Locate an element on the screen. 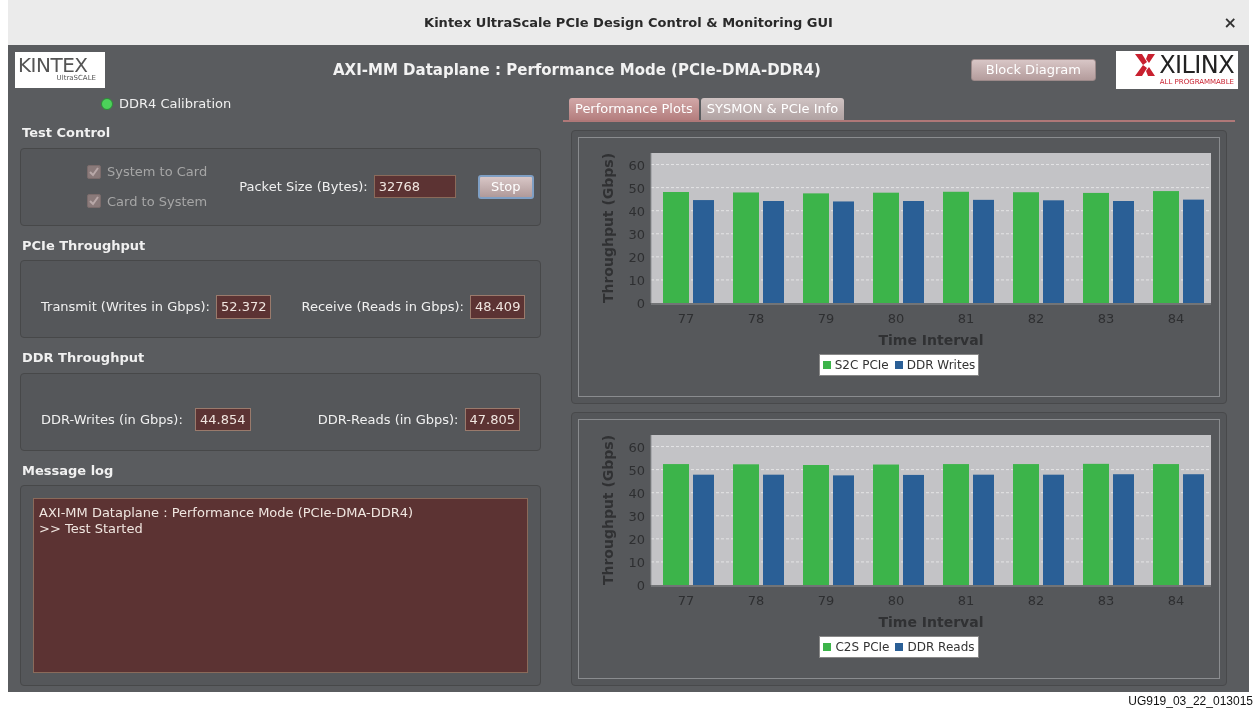  logo-wordmark: XILINX is located at coordinates (1196, 65).